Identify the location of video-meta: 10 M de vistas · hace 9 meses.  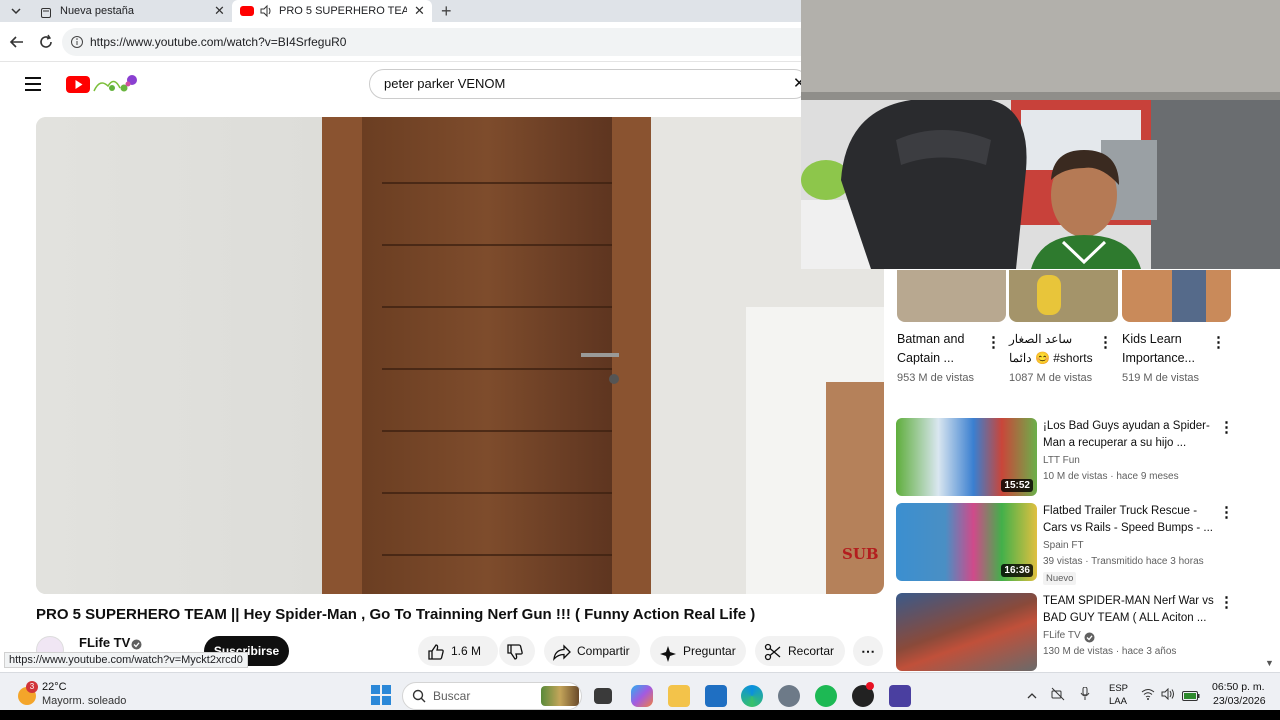
(1111, 476).